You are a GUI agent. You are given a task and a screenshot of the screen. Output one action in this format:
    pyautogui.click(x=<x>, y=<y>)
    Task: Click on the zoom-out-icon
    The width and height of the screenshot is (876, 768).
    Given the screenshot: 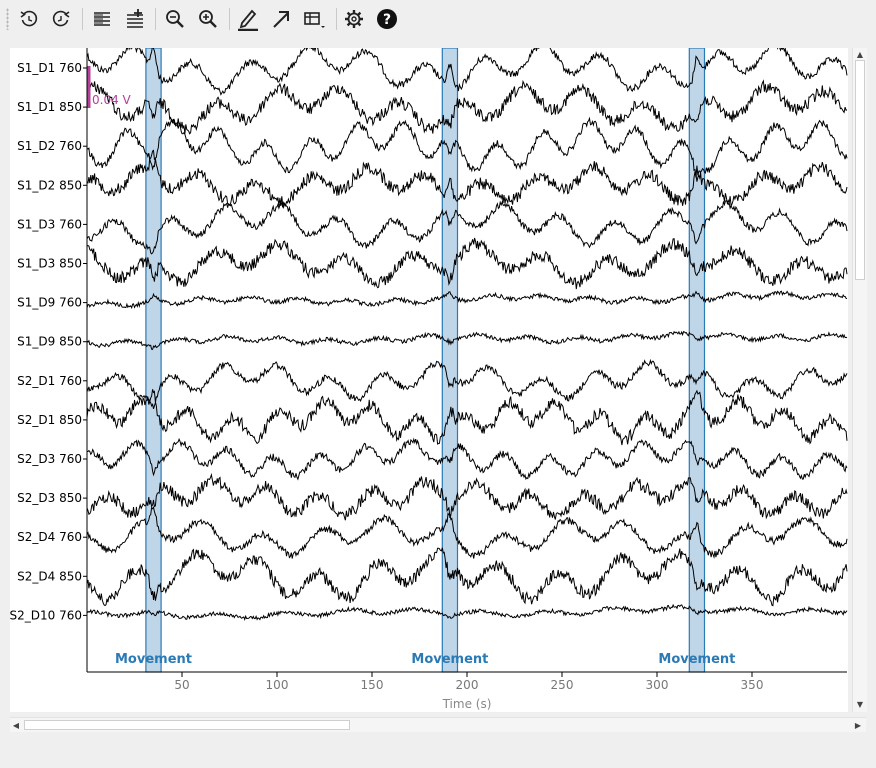 What is the action you would take?
    pyautogui.click(x=175, y=19)
    